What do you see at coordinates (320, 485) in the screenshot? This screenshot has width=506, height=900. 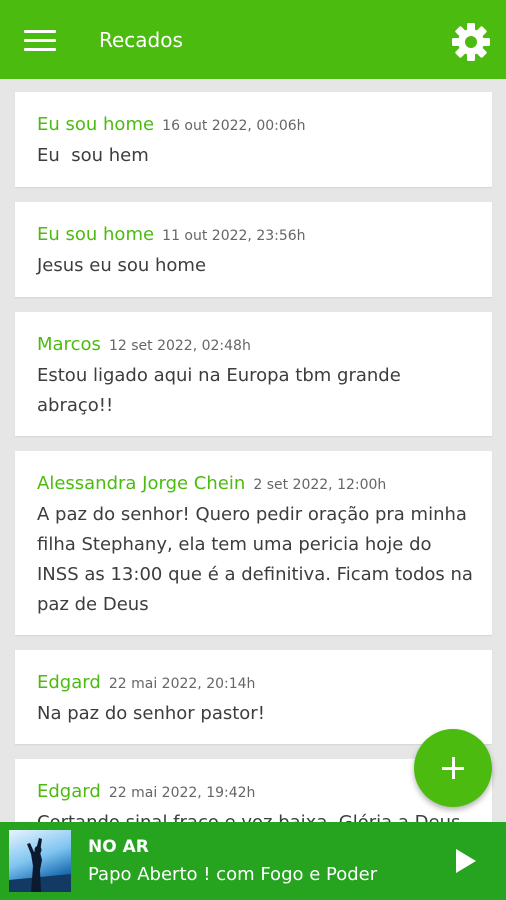 I see `message-date: 2 set 2022, 12:00h` at bounding box center [320, 485].